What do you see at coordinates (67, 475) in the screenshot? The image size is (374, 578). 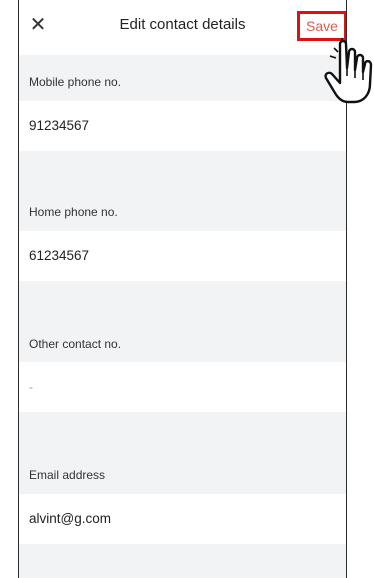 I see `email-label: Email address` at bounding box center [67, 475].